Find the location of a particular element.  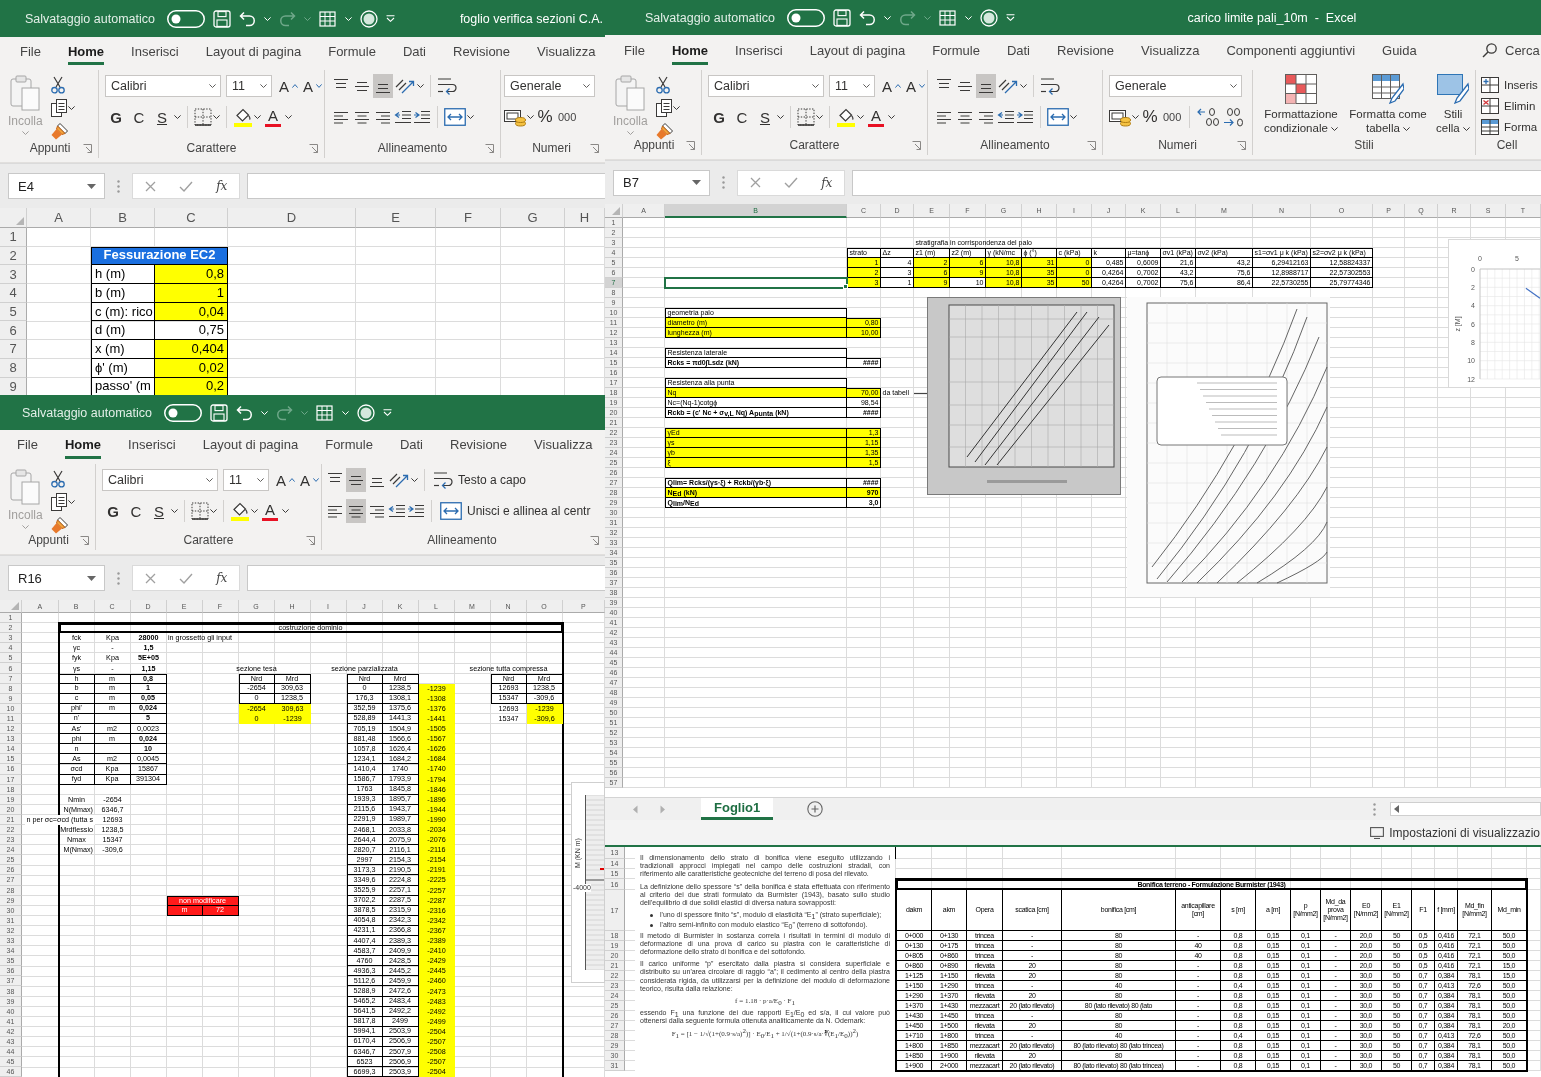

sheet-tab: Foglio1 is located at coordinates (737, 809).